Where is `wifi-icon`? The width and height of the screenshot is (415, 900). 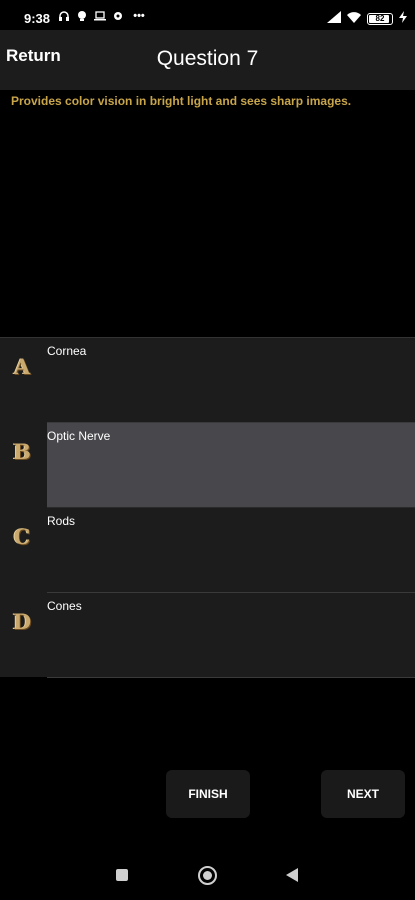 wifi-icon is located at coordinates (354, 19).